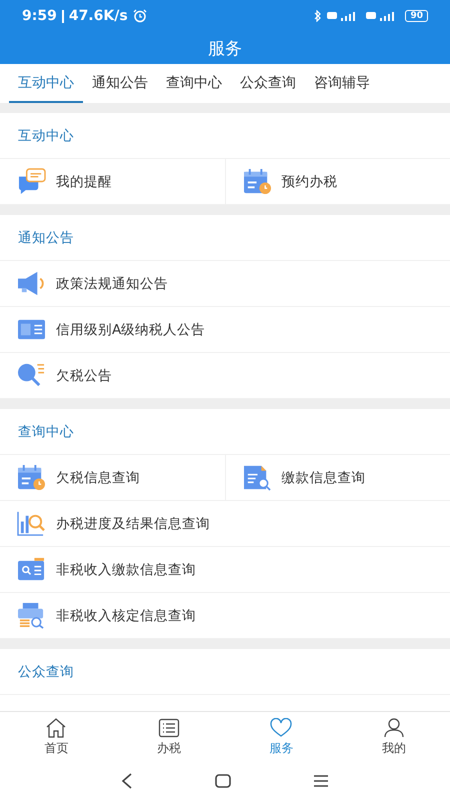 The image size is (450, 800). What do you see at coordinates (98, 16) in the screenshot?
I see `network-speed: 47.6K/s` at bounding box center [98, 16].